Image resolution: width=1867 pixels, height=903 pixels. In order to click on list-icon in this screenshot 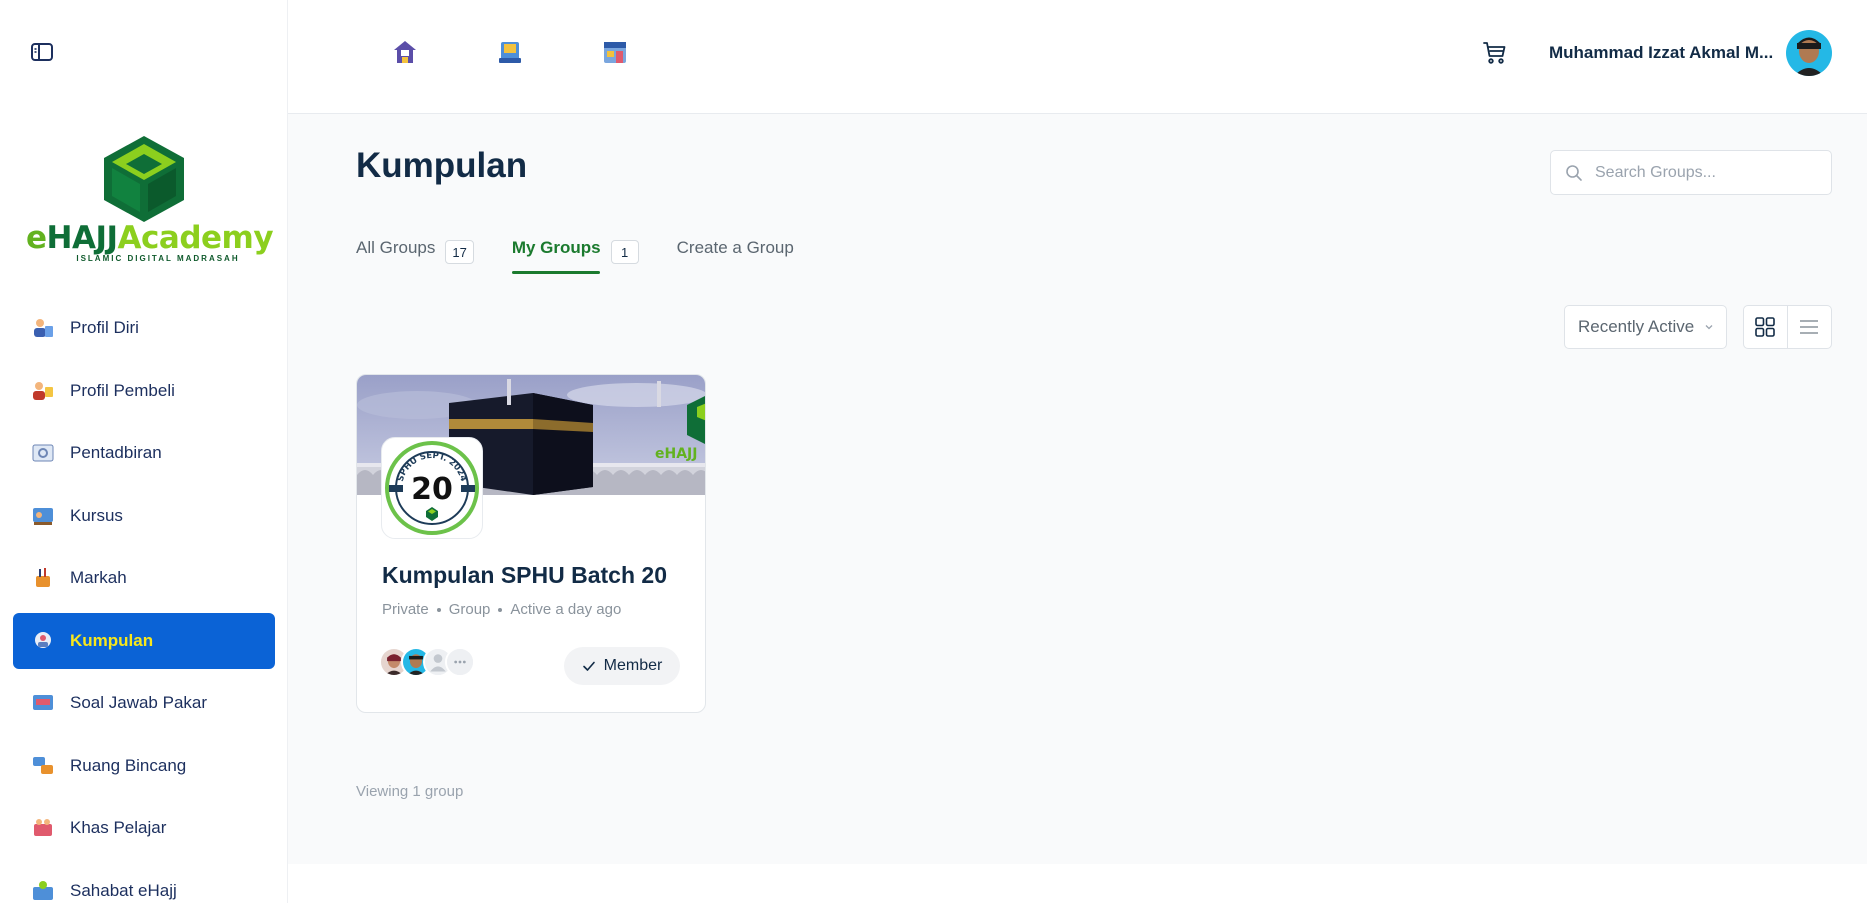, I will do `click(1809, 327)`.